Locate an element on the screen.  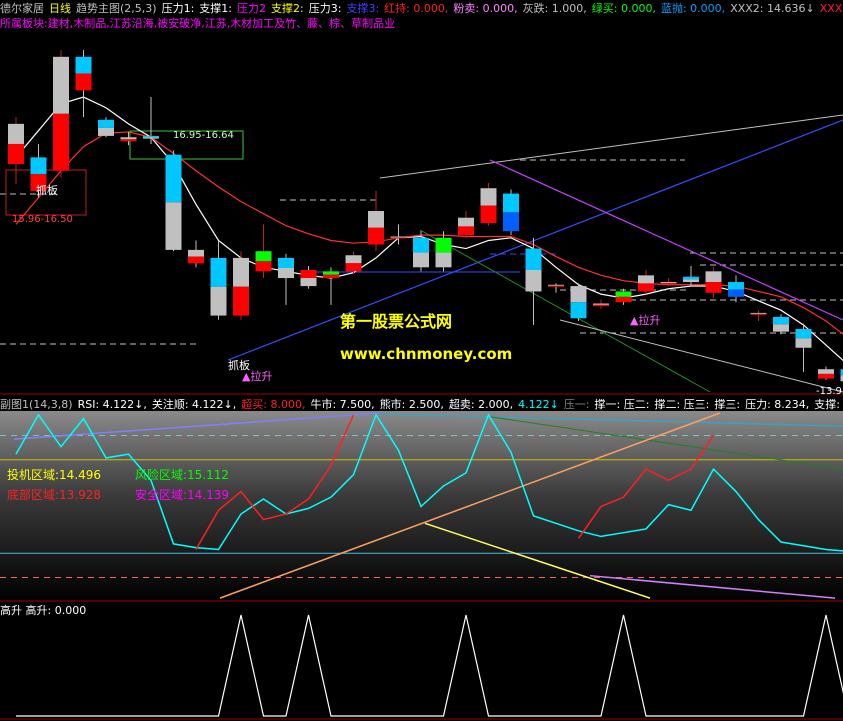
gaosheng-header-text: 高升 高升: 0.000 is located at coordinates (43, 610).